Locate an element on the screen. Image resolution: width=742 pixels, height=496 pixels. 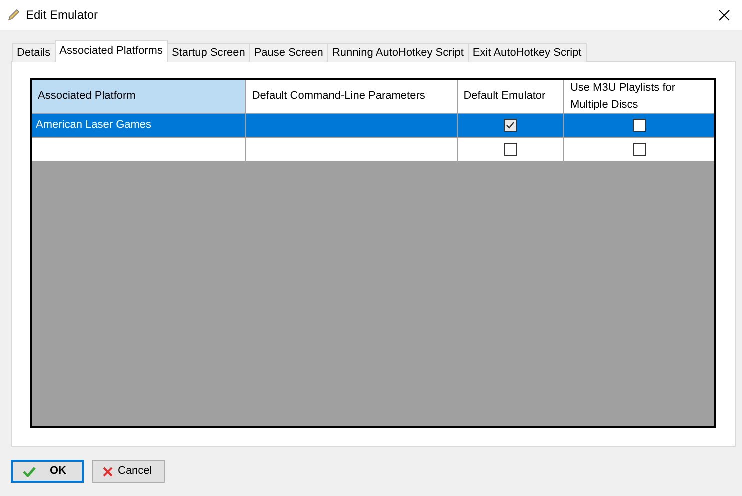
check-icon is located at coordinates (29, 471).